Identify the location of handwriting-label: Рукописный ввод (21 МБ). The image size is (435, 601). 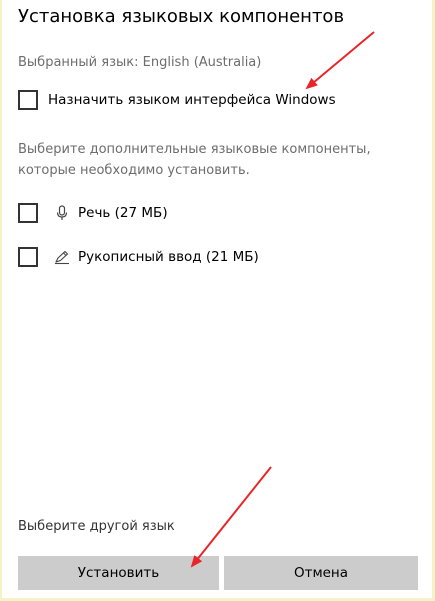
(168, 257).